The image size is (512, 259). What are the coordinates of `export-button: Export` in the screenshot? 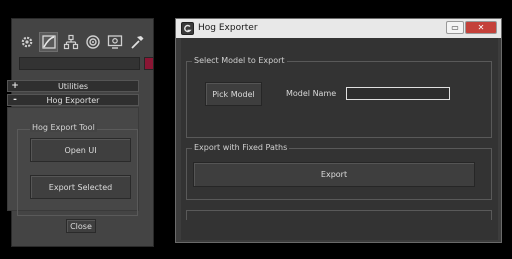 It's located at (334, 174).